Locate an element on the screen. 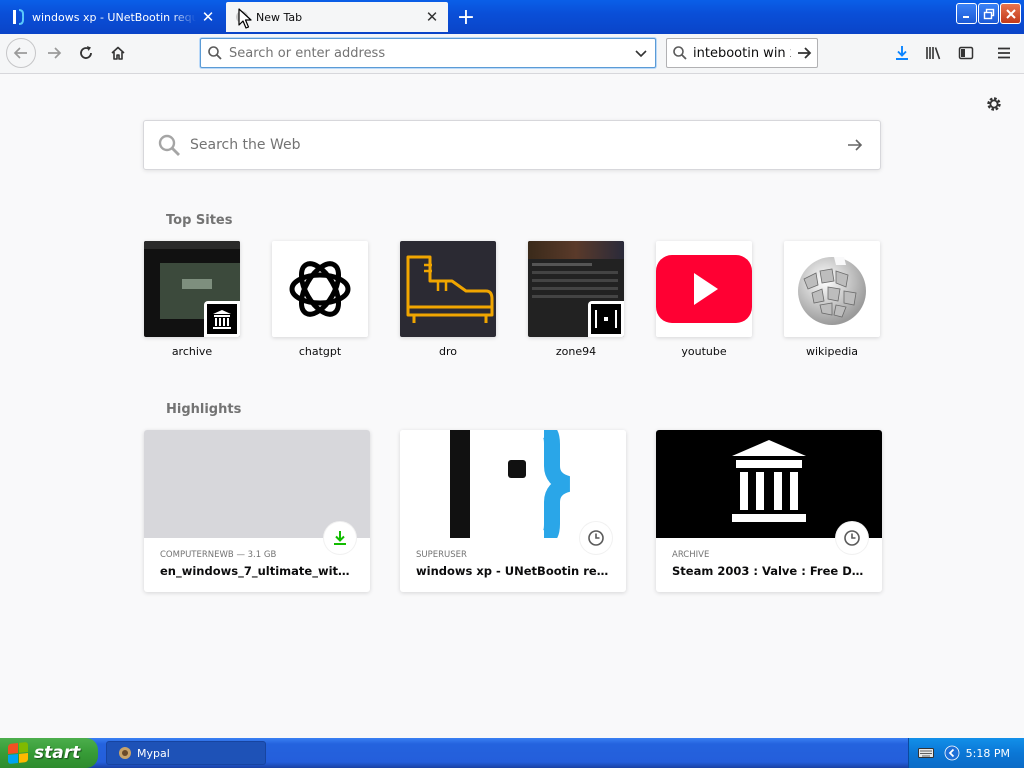 The image size is (1024, 768). back-button is located at coordinates (21, 53).